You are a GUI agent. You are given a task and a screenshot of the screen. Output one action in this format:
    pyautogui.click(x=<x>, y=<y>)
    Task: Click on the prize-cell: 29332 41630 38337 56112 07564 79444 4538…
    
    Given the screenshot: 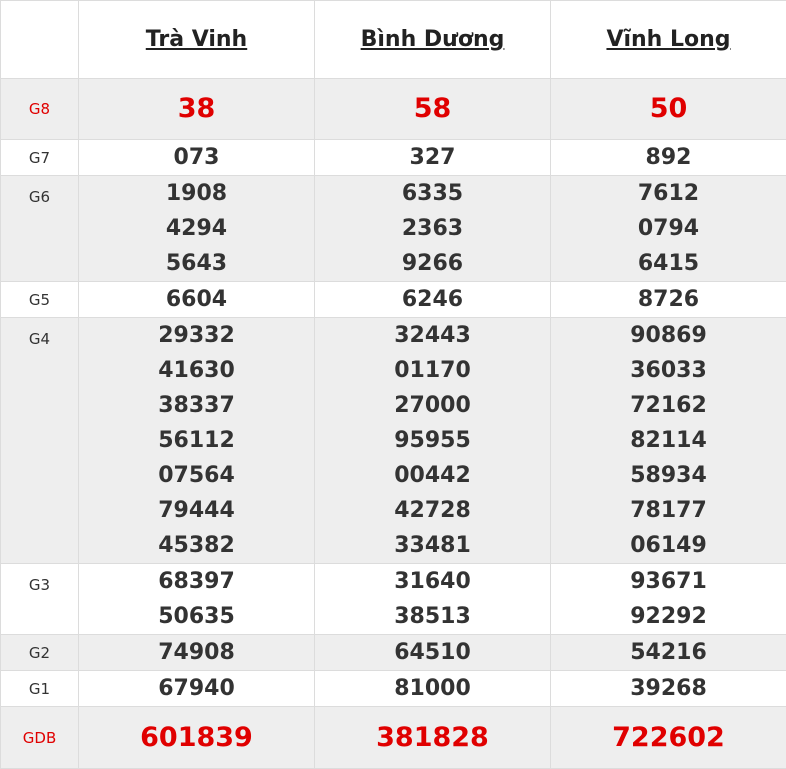 What is the action you would take?
    pyautogui.click(x=197, y=441)
    